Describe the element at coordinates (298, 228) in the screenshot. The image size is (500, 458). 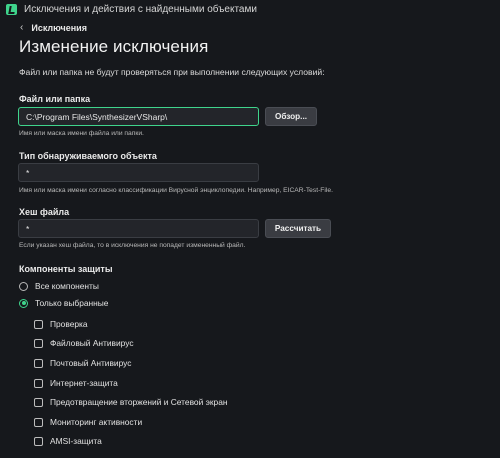
I see `calculate-hash-button: Рассчитать` at that location.